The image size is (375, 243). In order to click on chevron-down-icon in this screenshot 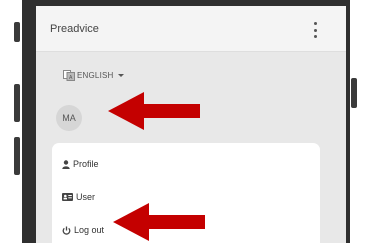, I will do `click(120, 75)`.